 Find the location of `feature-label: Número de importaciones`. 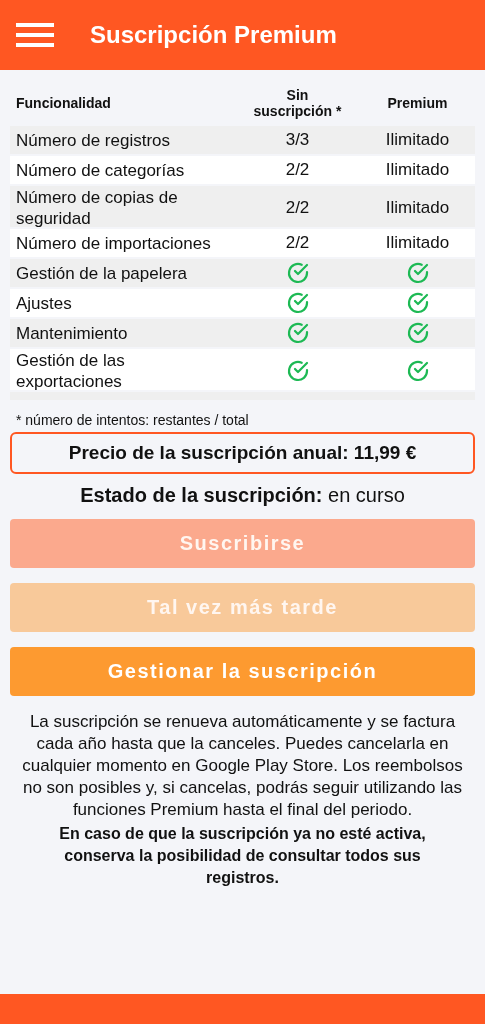

feature-label: Número de importaciones is located at coordinates (113, 243).